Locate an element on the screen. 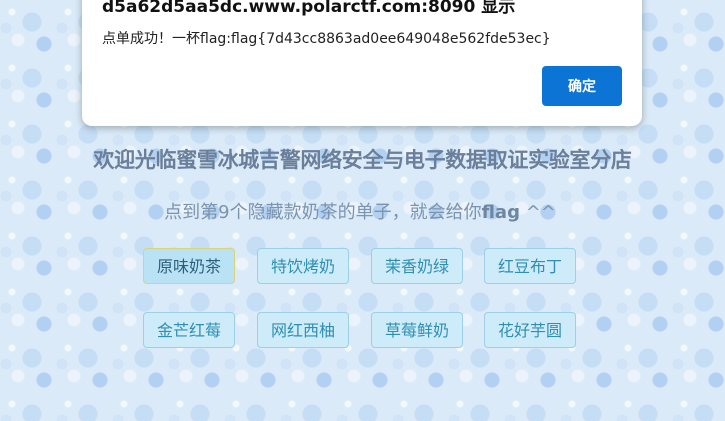 The height and width of the screenshot is (421, 725). menu-item-roasted-milk: 特饮烤奶 is located at coordinates (303, 266).